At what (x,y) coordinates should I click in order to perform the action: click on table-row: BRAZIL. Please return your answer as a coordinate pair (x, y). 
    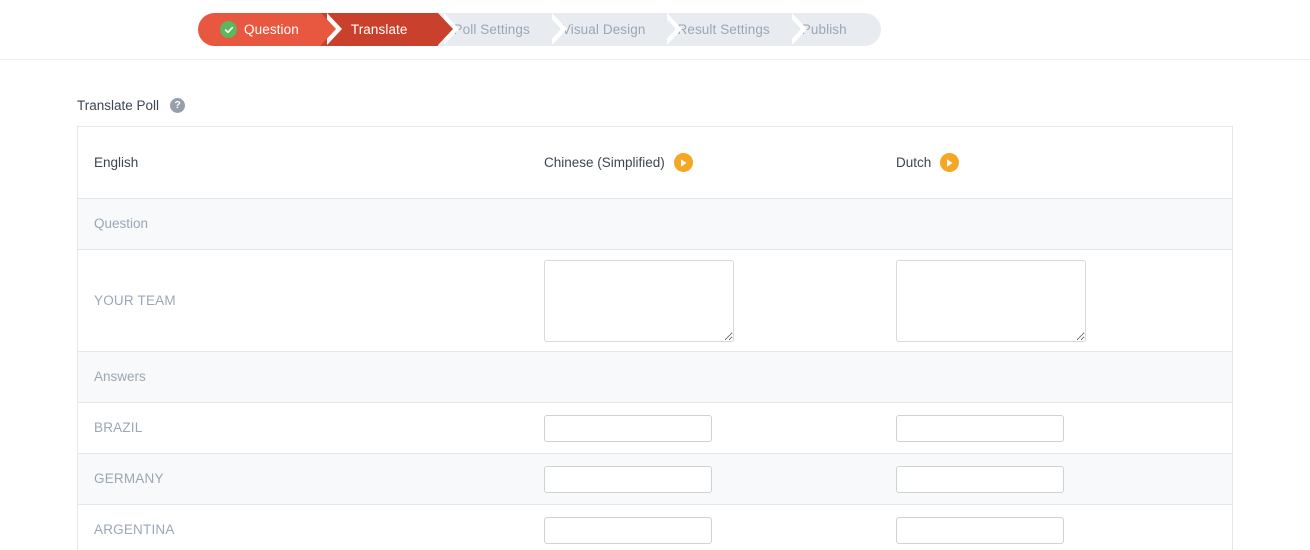
    Looking at the image, I should click on (655, 428).